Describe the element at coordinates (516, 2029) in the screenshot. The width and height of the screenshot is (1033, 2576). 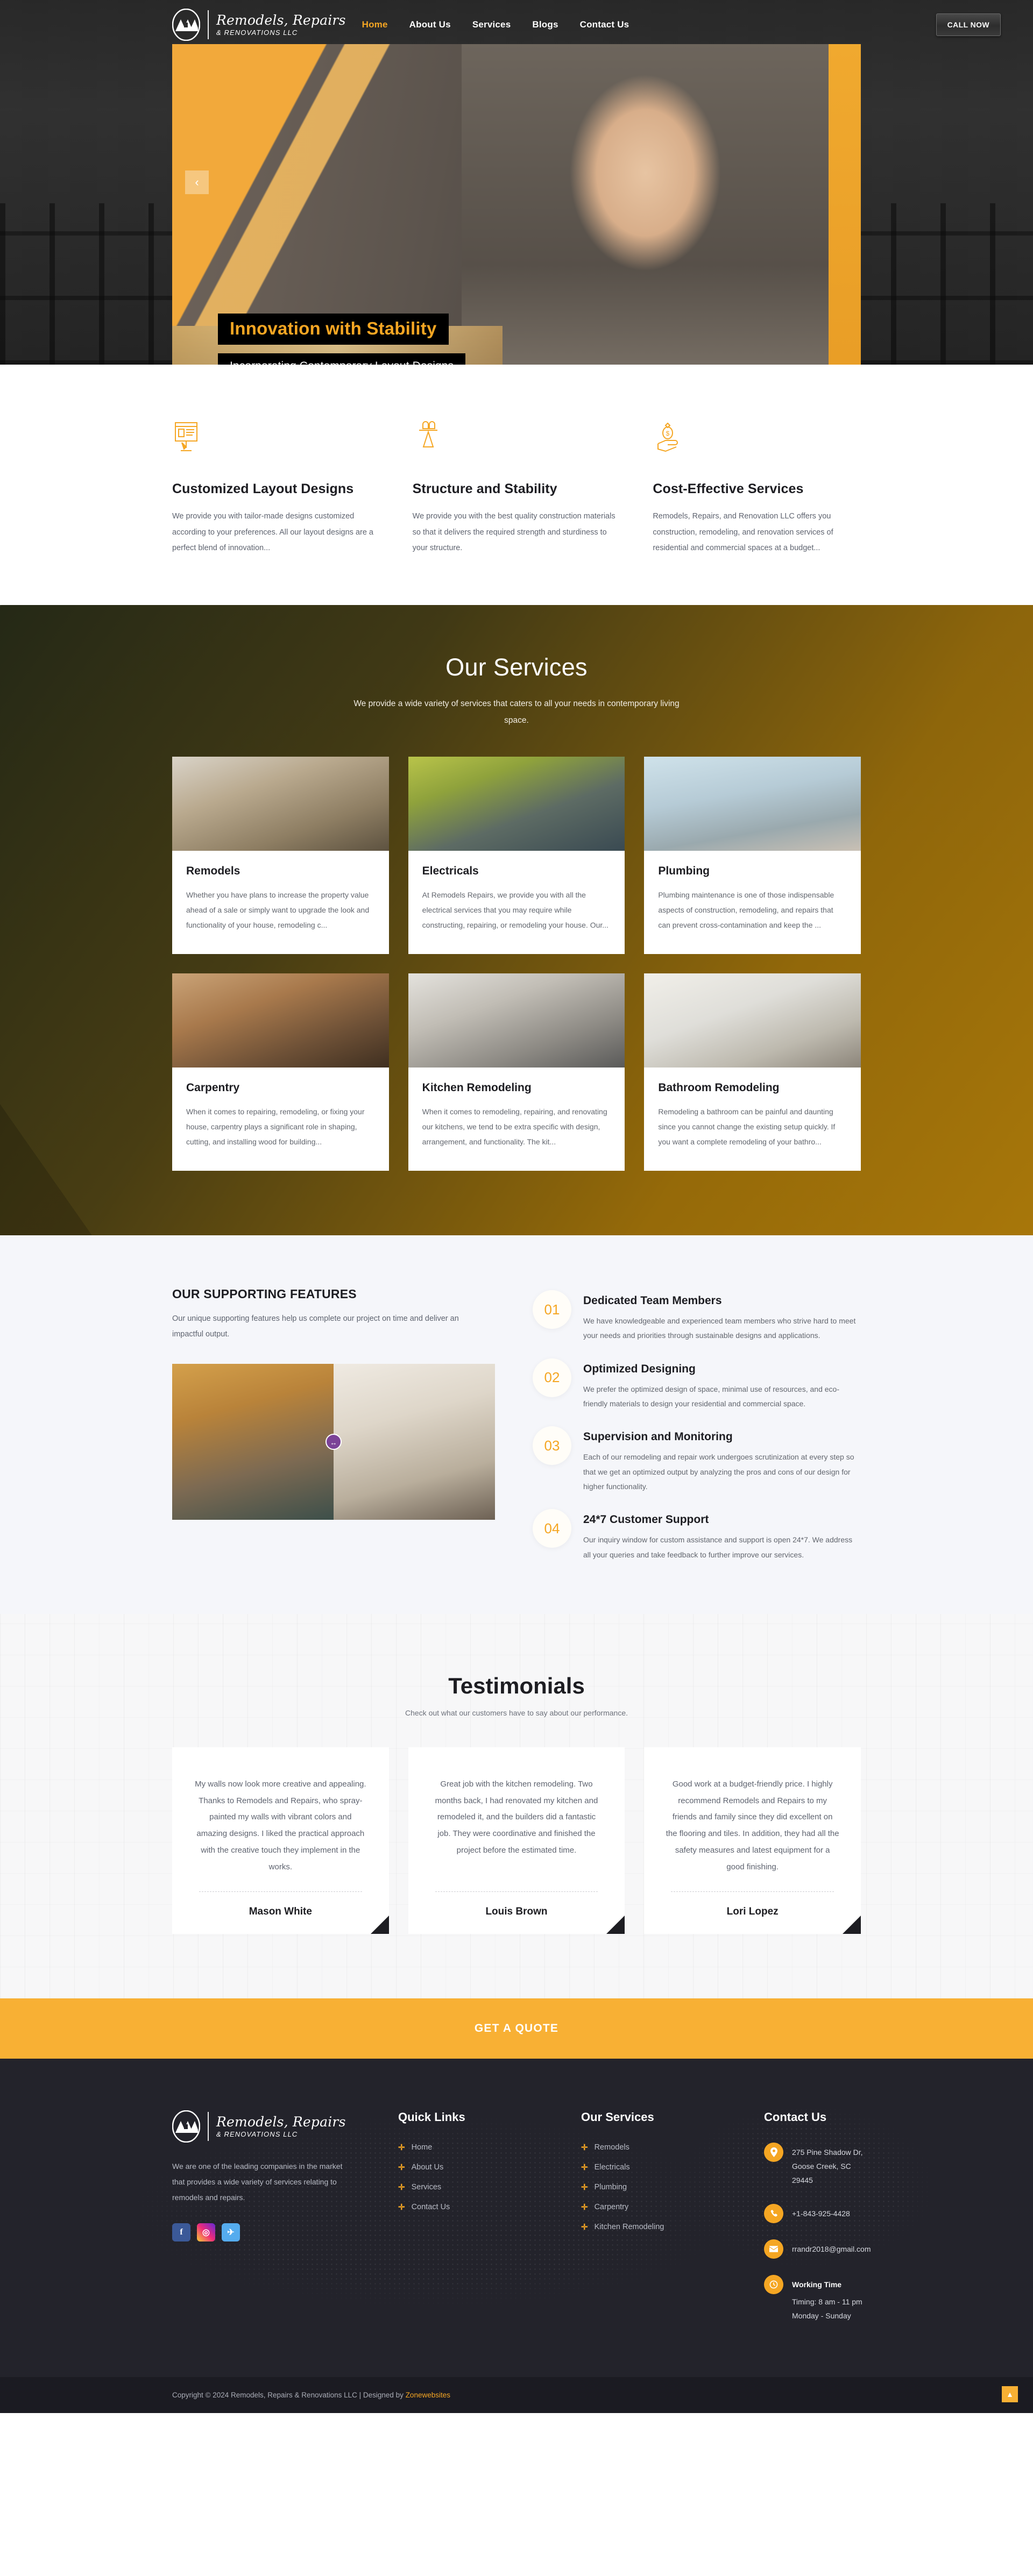
I see `get-a-quote-banner: GET A QUOTE` at that location.